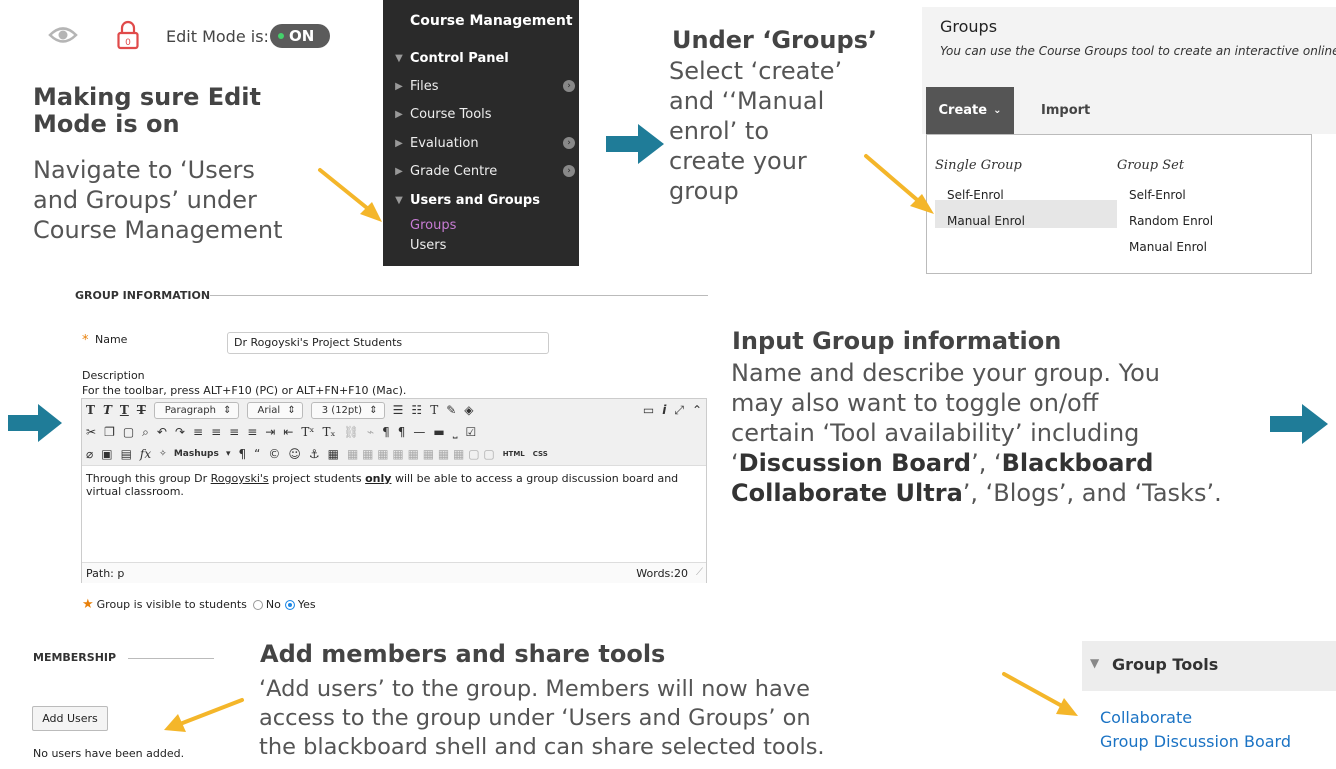 The image size is (1336, 769). I want to click on anchor-icon: ⚓, so click(314, 454).